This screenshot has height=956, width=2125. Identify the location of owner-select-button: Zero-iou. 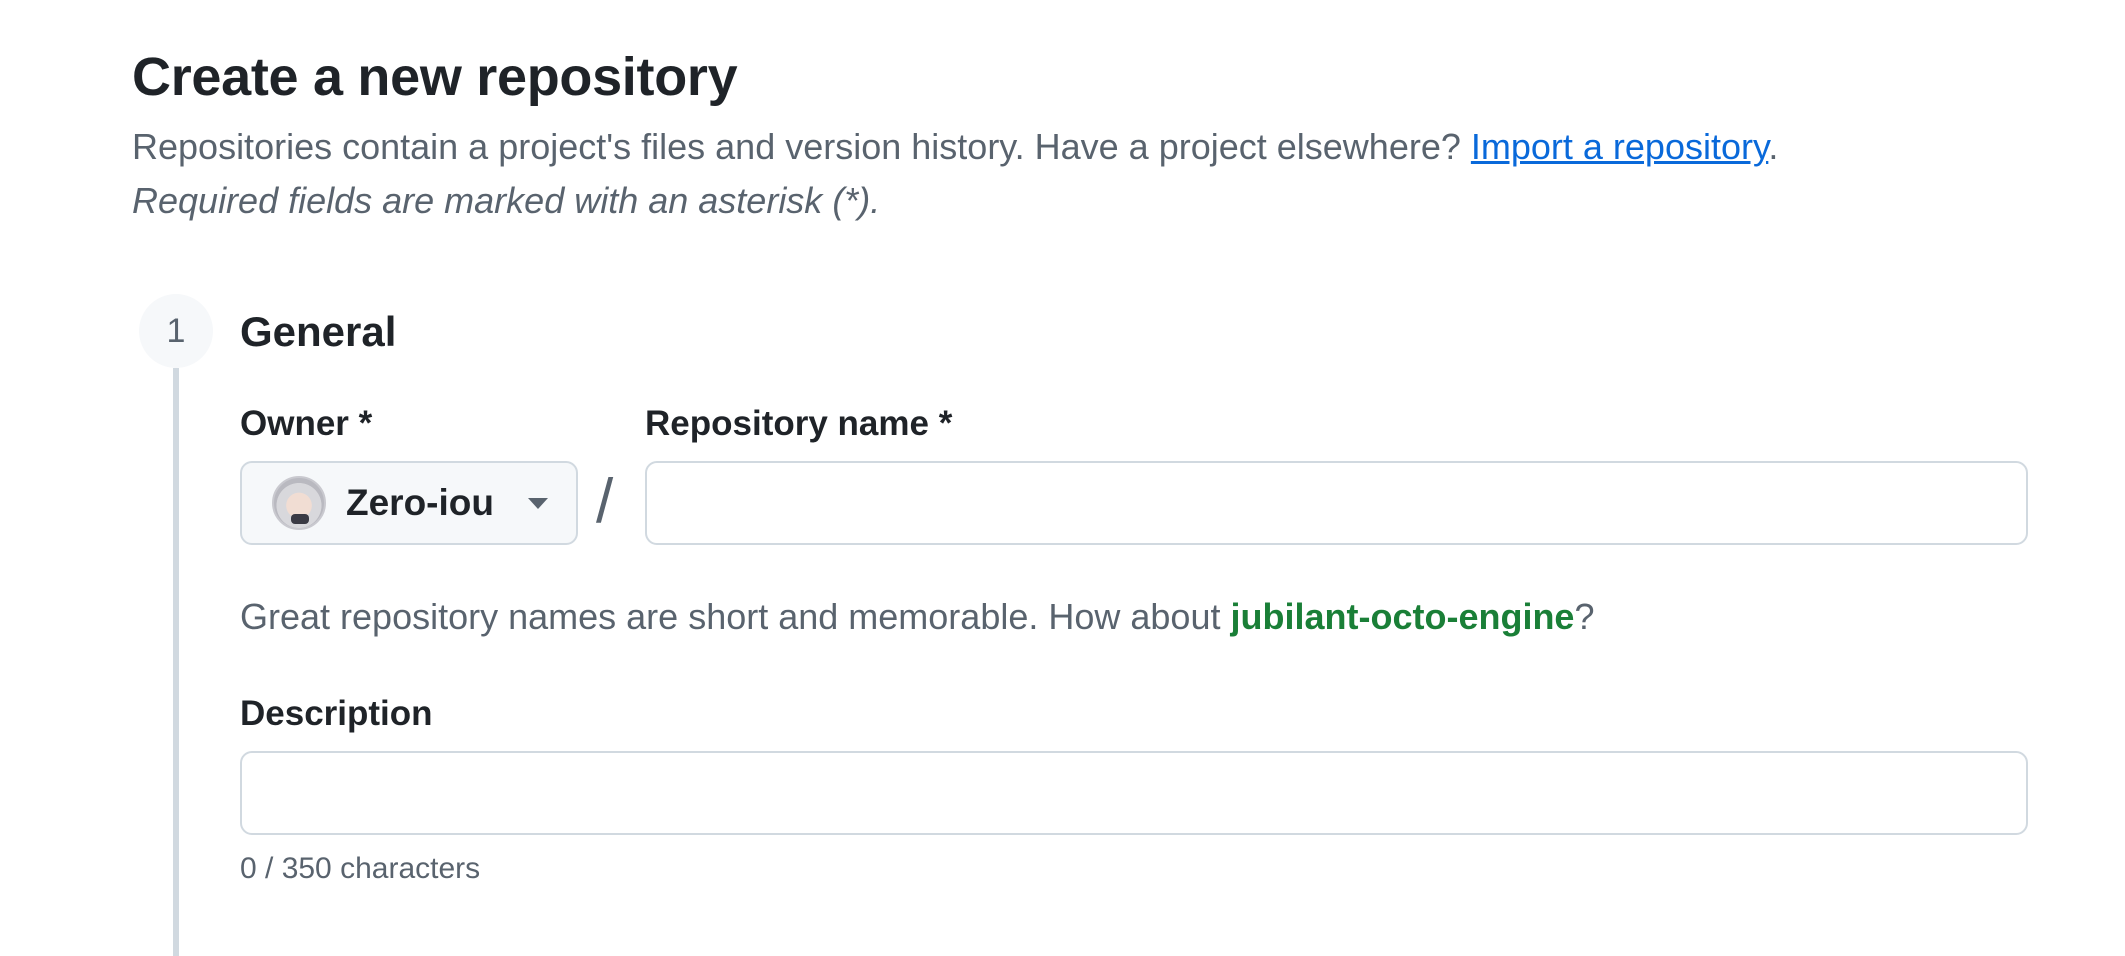
(409, 503).